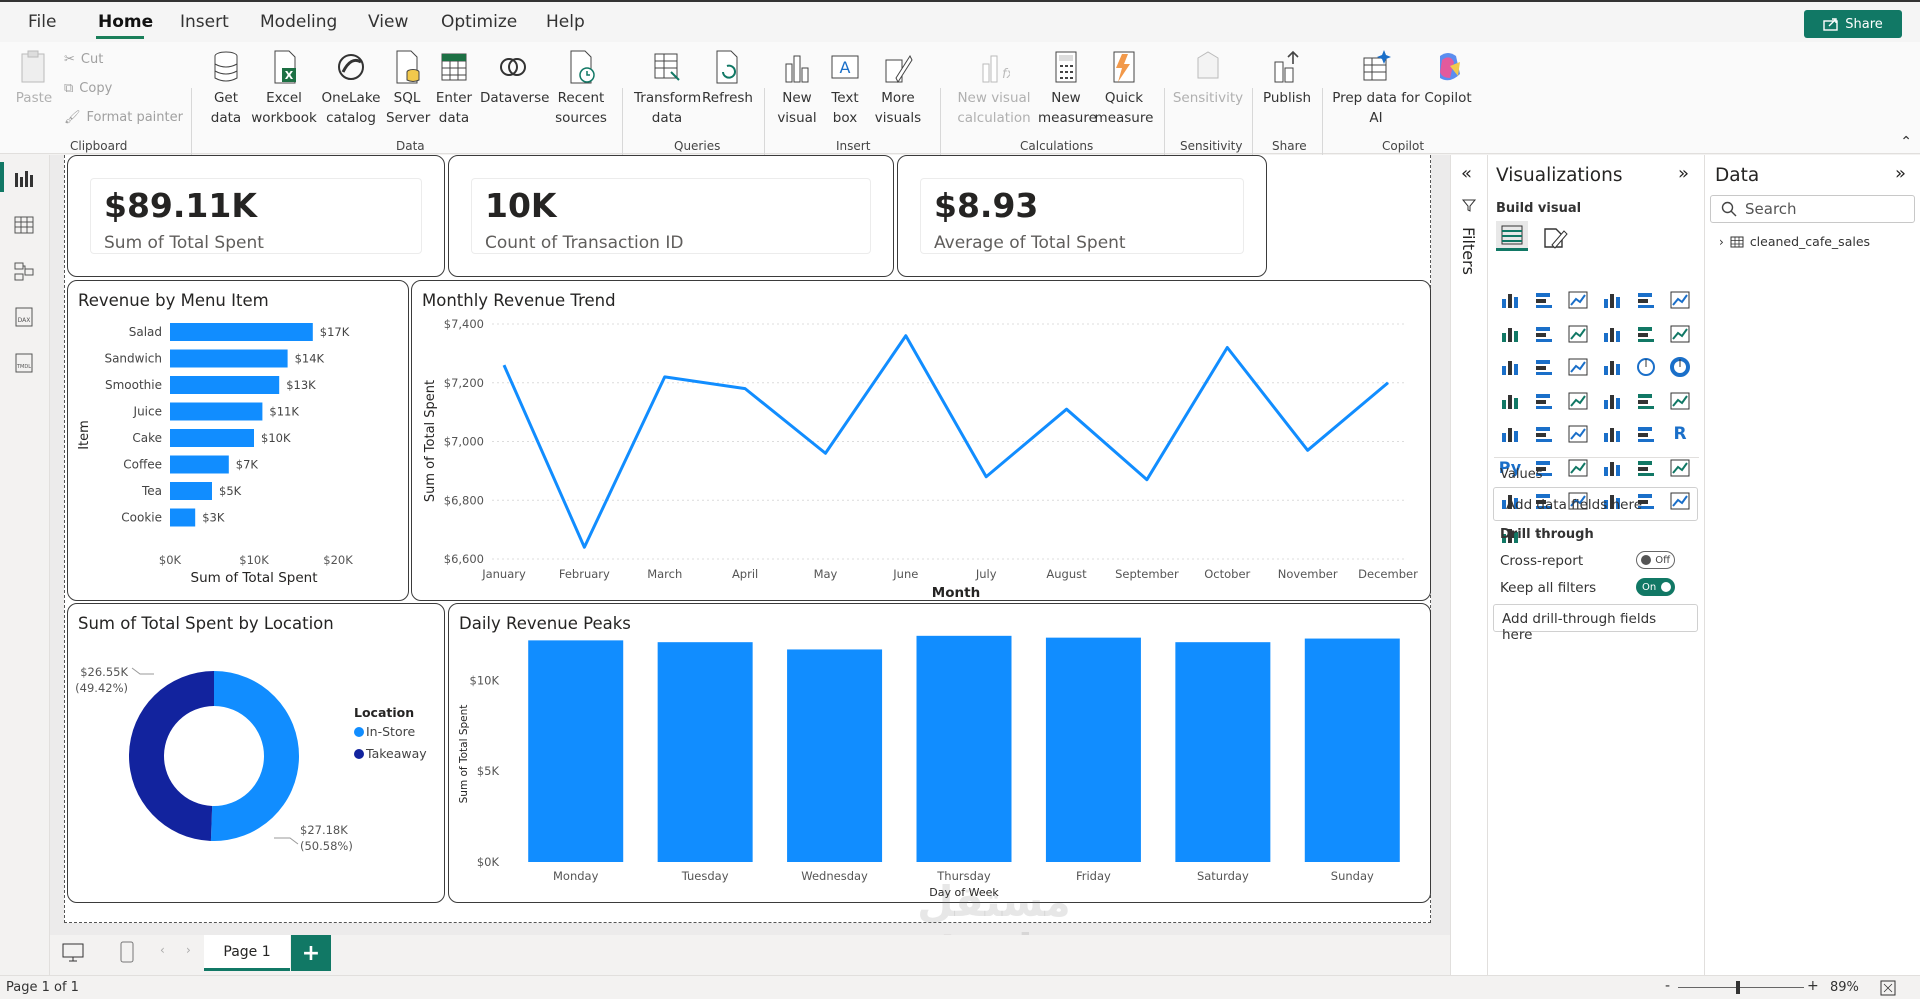 This screenshot has height=999, width=1920. Describe the element at coordinates (898, 88) in the screenshot. I see `more-visuals-button: More visuals` at that location.